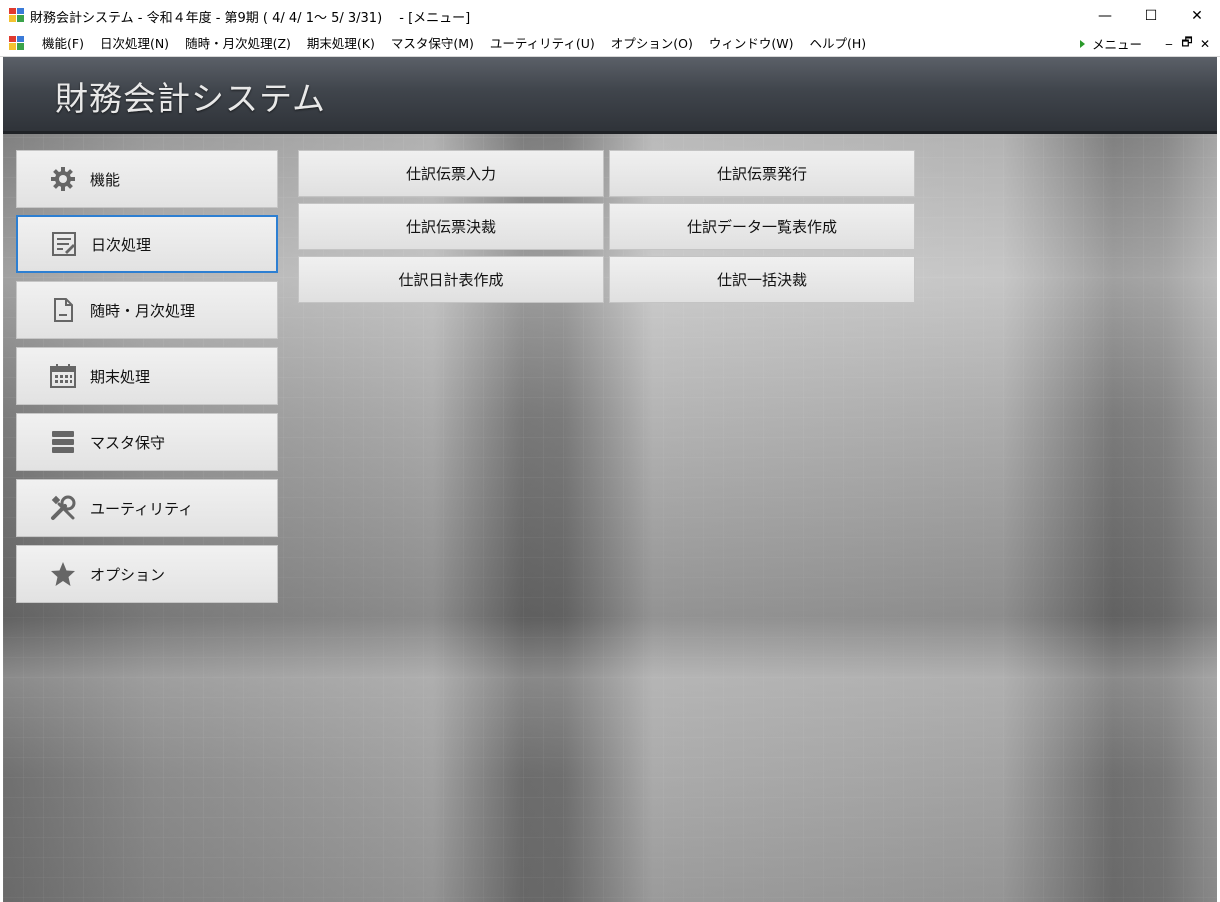 The height and width of the screenshot is (902, 1220). Describe the element at coordinates (16, 15) in the screenshot. I see `app-icon` at that location.